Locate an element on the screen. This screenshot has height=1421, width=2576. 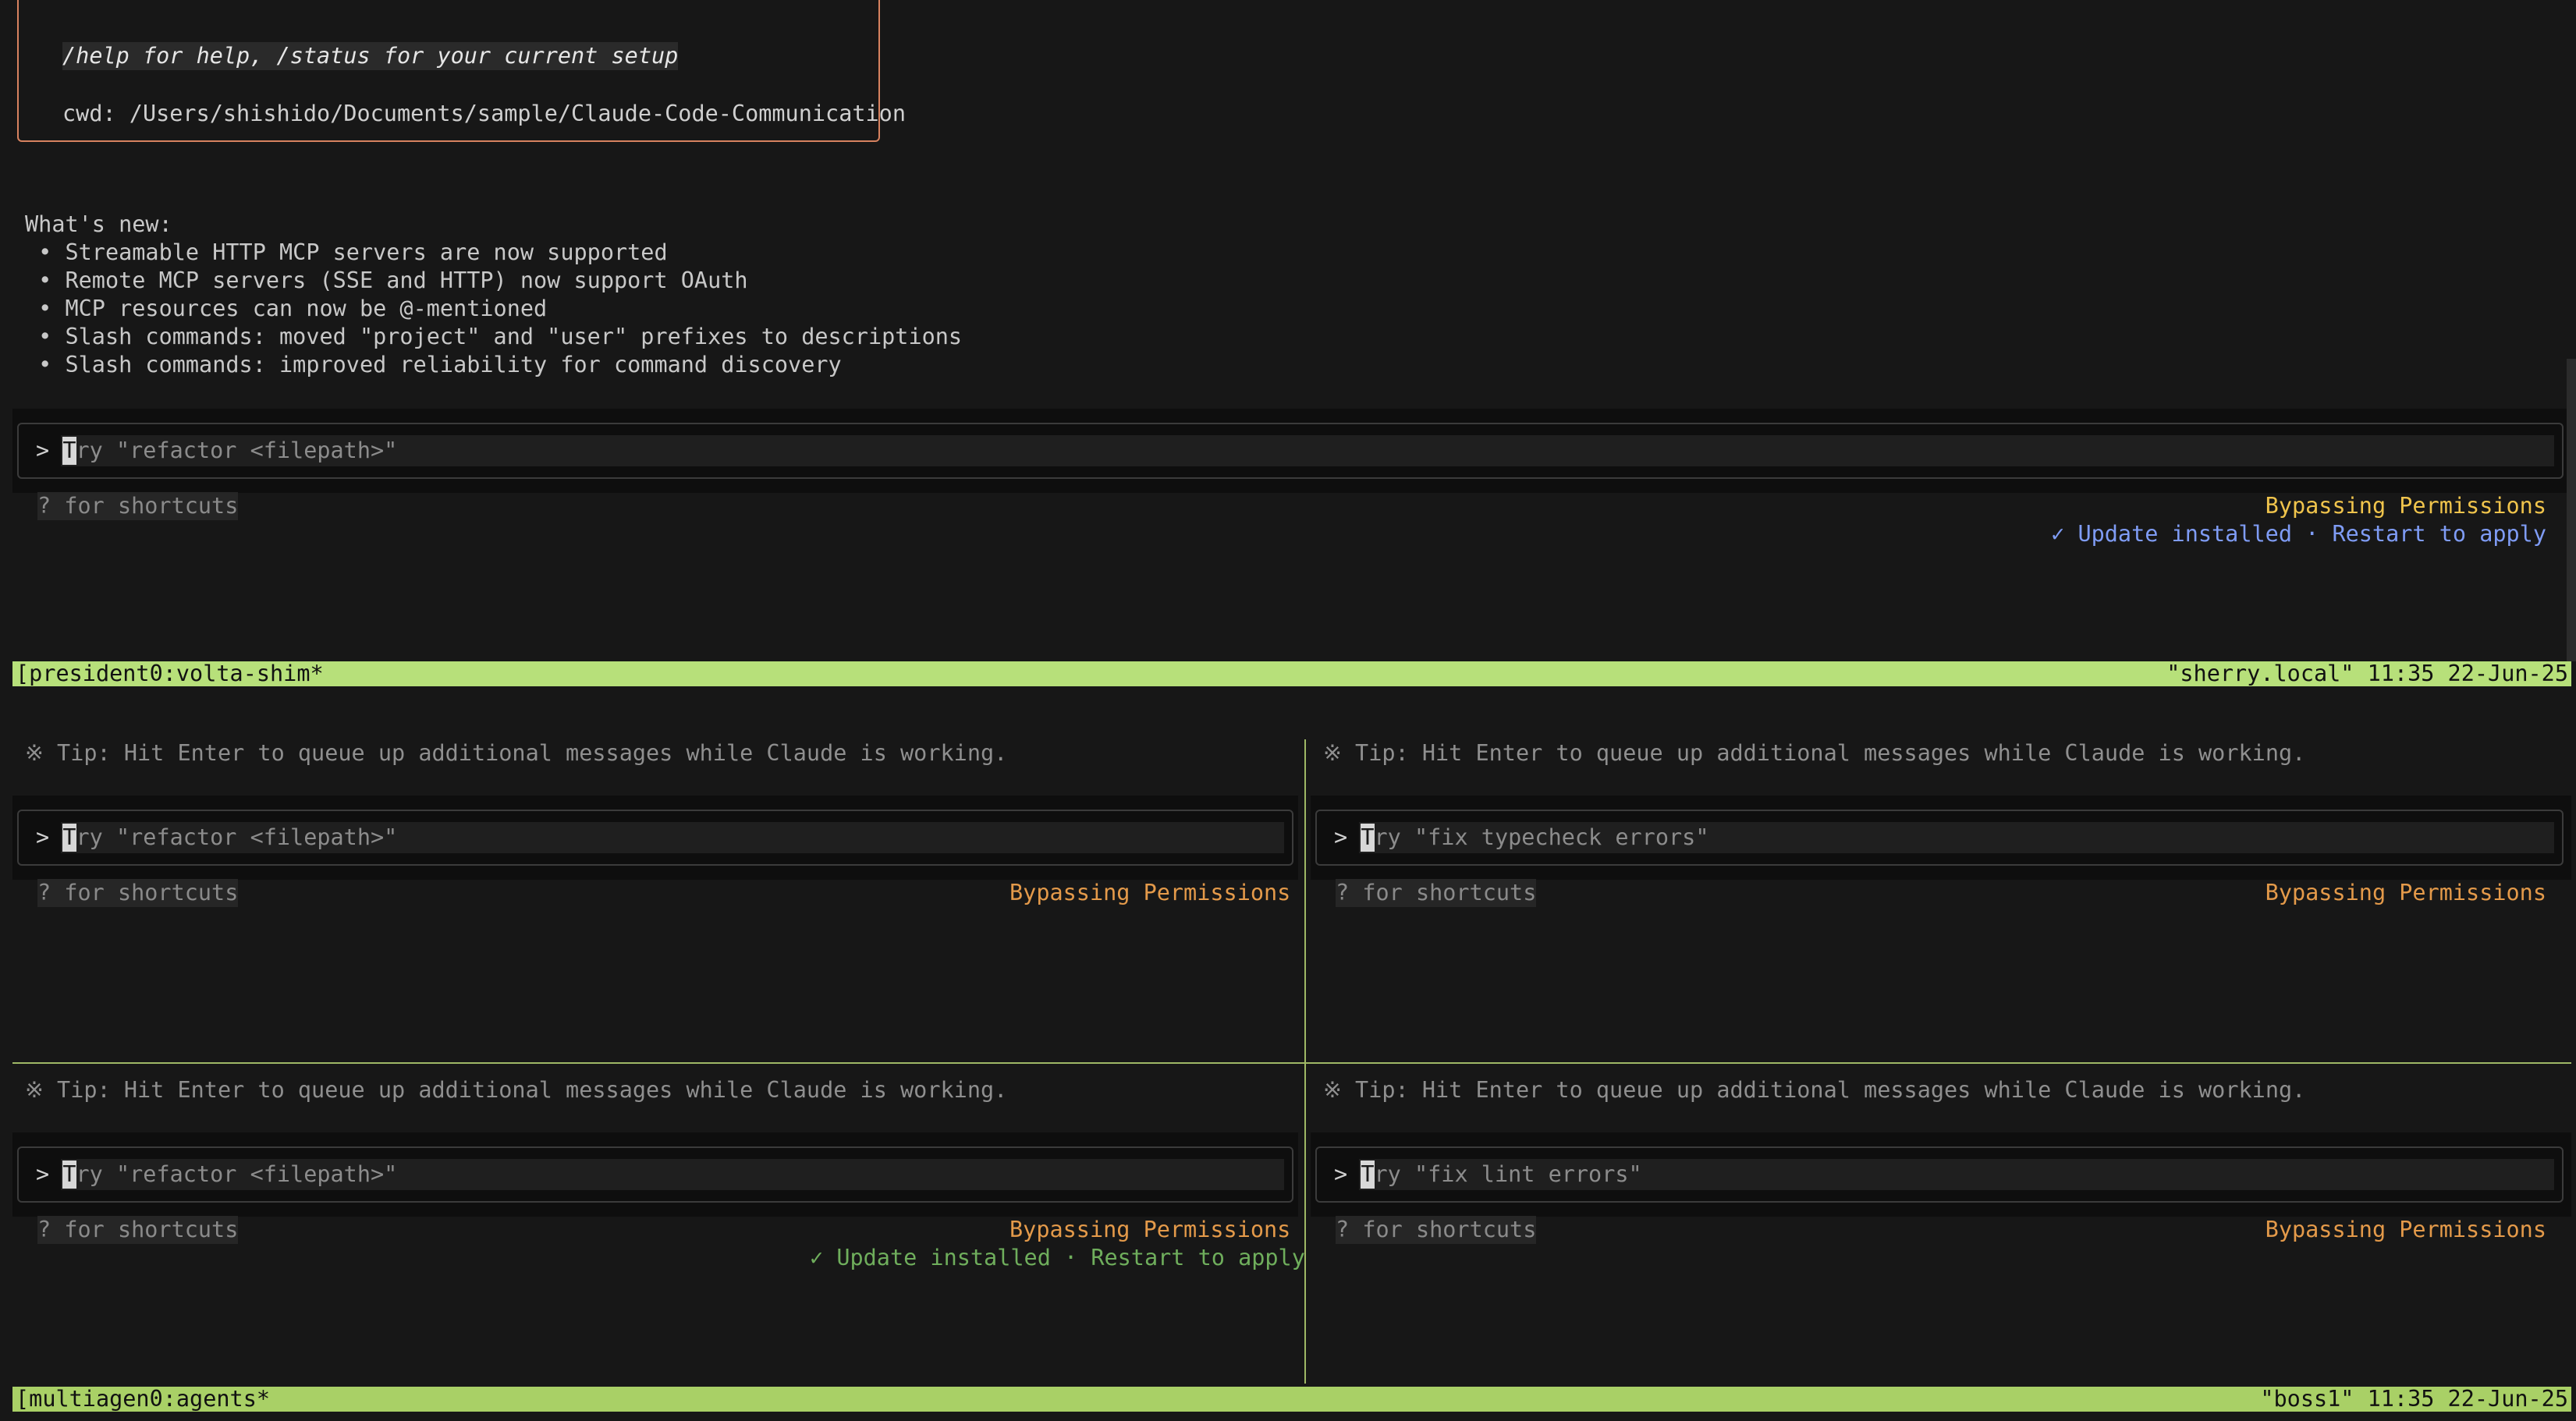
pane-divider-vertical is located at coordinates (1305, 1061).